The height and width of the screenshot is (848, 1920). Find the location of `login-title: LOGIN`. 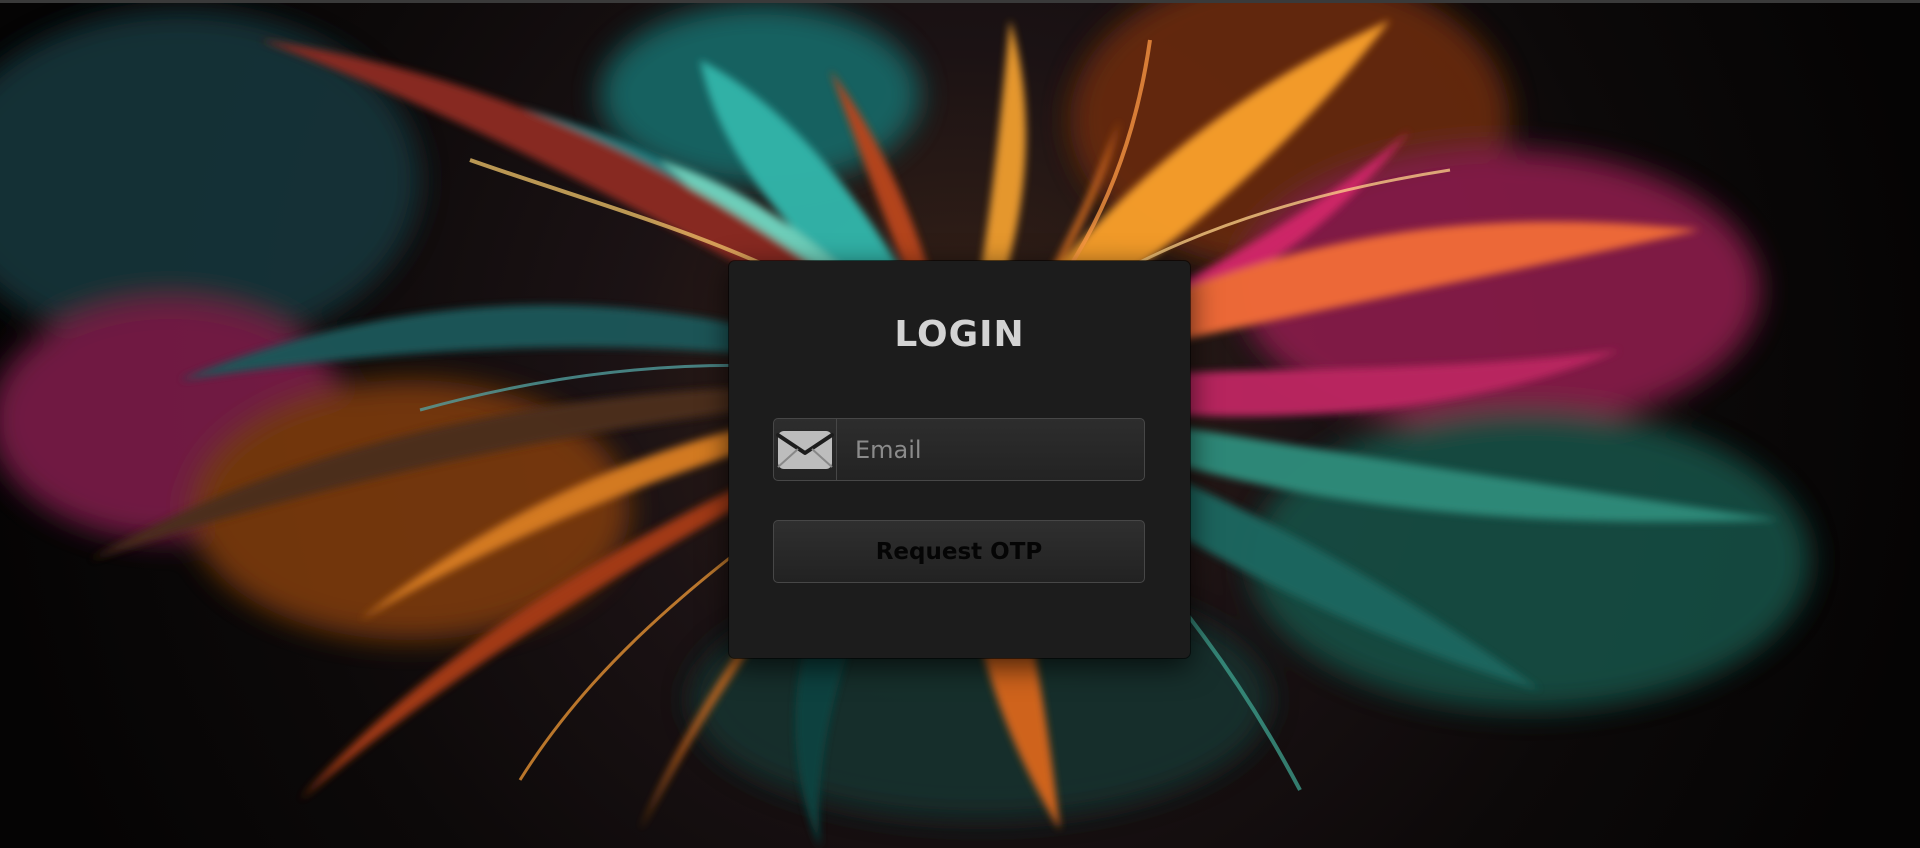

login-title: LOGIN is located at coordinates (959, 334).